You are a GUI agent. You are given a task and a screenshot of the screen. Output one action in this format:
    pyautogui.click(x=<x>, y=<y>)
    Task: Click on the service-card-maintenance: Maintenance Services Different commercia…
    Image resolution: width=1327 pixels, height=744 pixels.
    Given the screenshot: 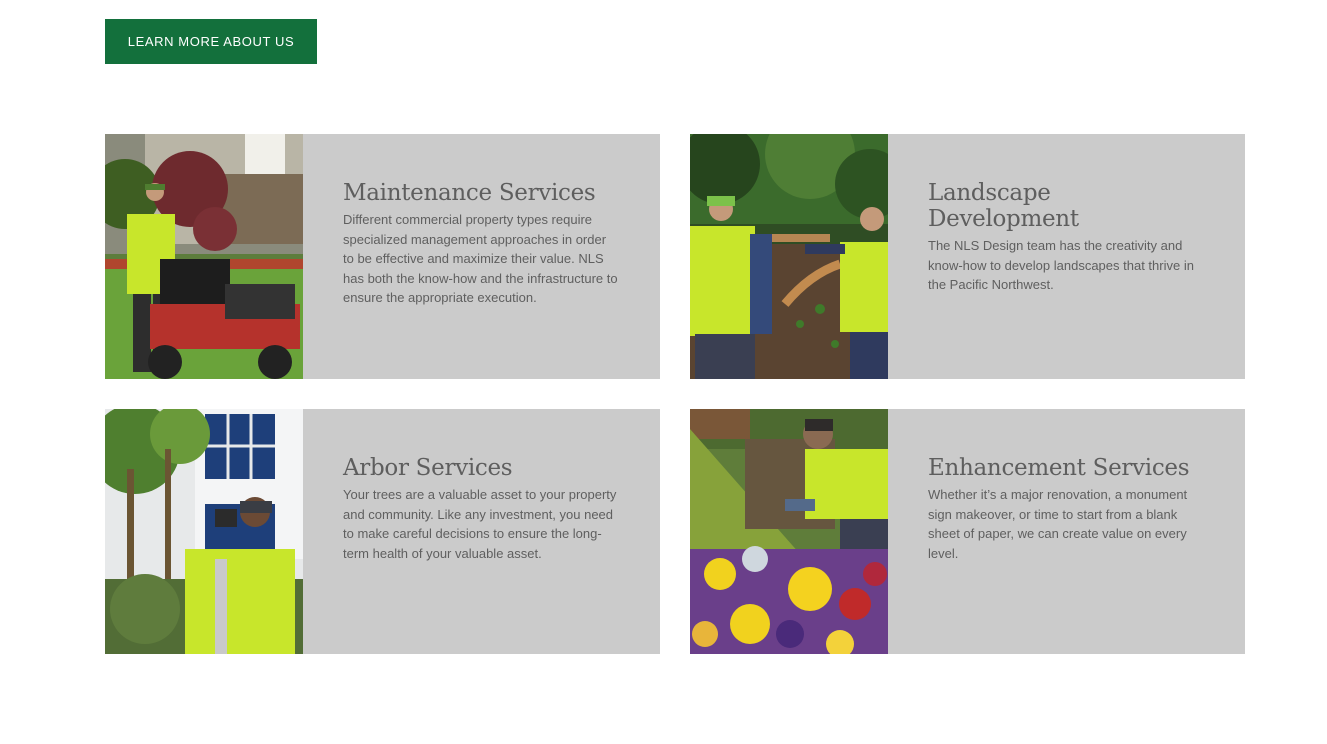 What is the action you would take?
    pyautogui.click(x=382, y=256)
    